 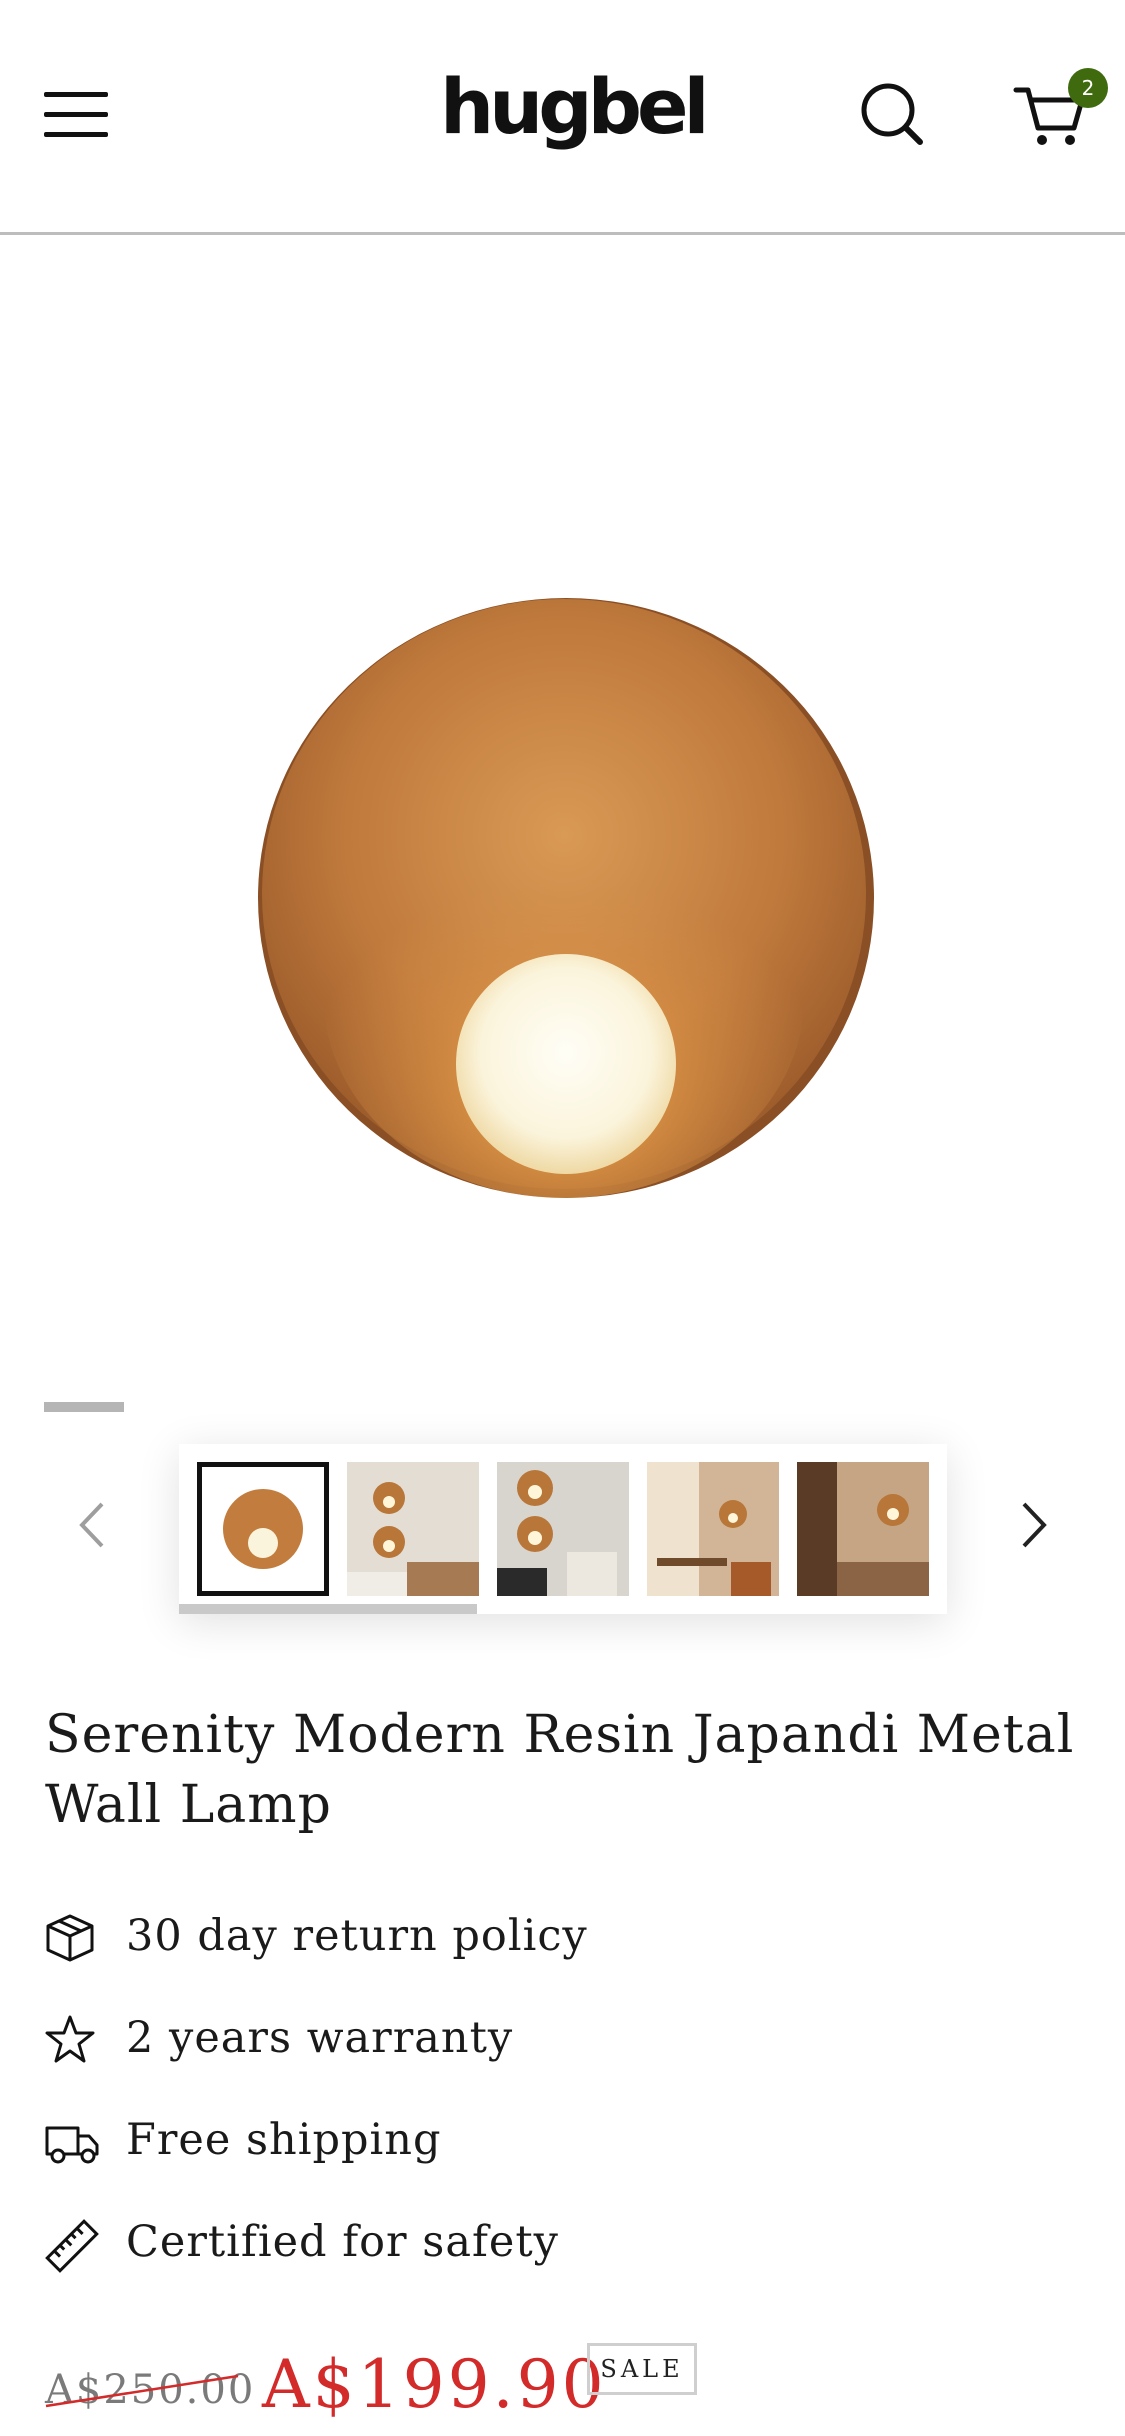 I want to click on hamburger-menu-icon, so click(x=76, y=115).